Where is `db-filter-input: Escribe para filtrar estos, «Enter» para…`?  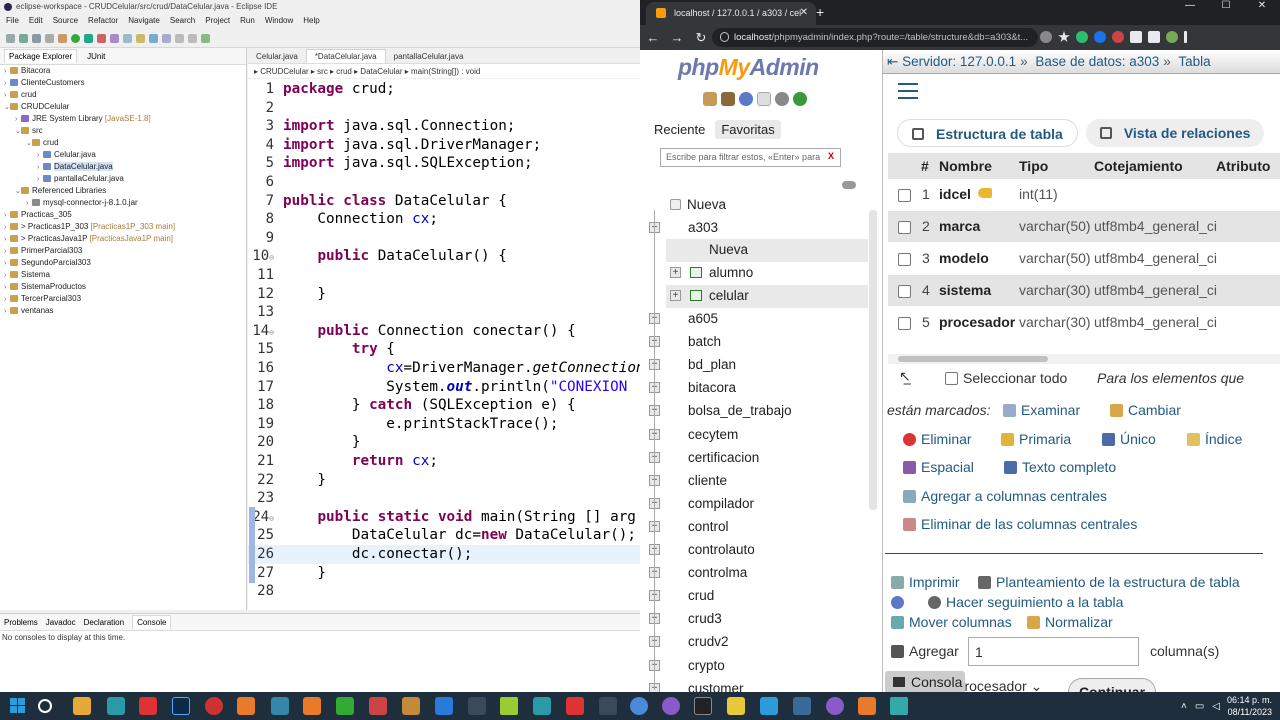 db-filter-input: Escribe para filtrar estos, «Enter» para… is located at coordinates (750, 157).